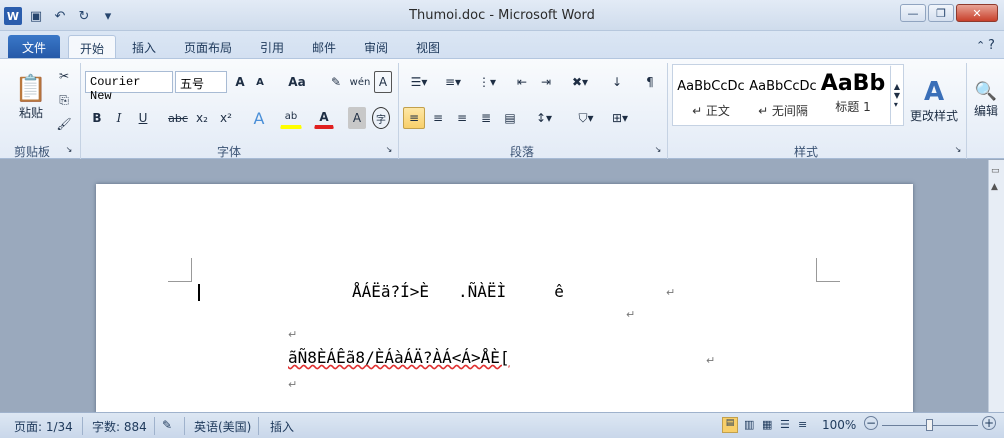 This screenshot has width=1004, height=438. I want to click on borders-icon: ⊞▾, so click(620, 118).